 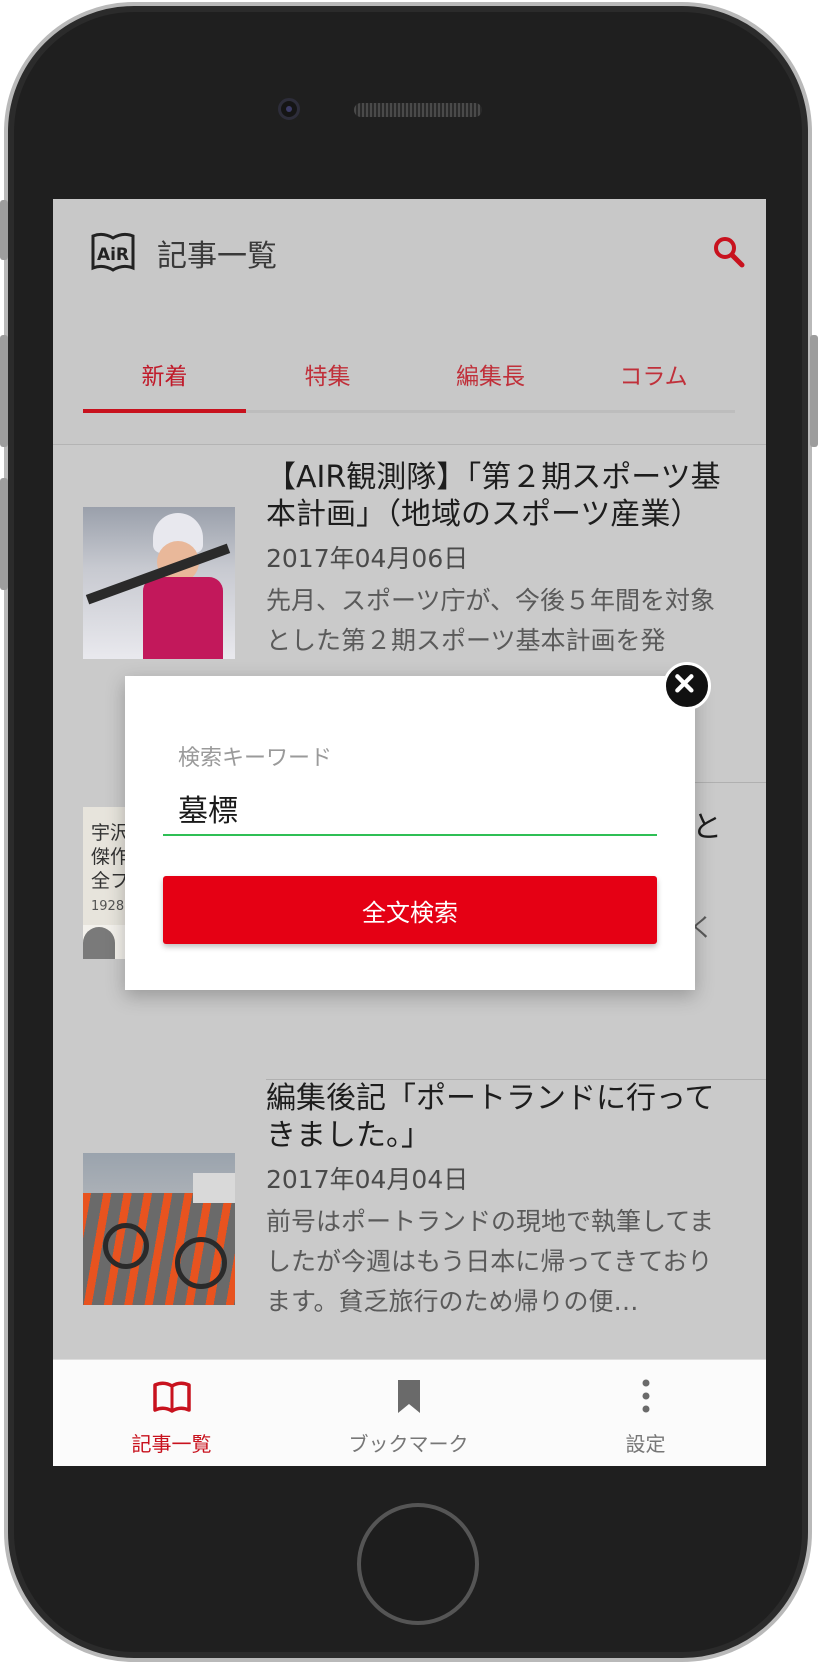 What do you see at coordinates (418, 1564) in the screenshot?
I see `home-button` at bounding box center [418, 1564].